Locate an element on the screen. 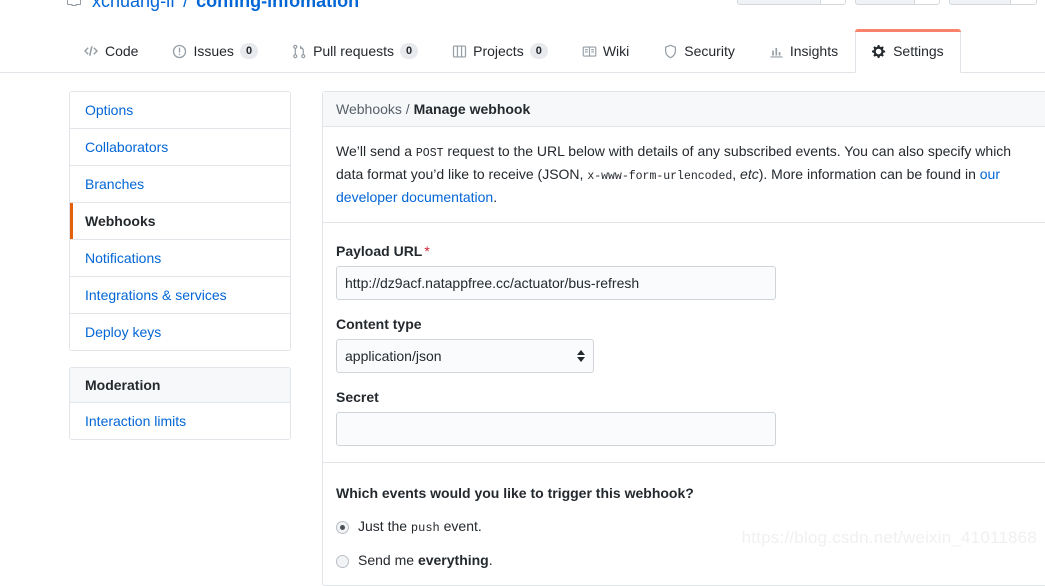 The image size is (1045, 586). radio-send-everything-label: Send me everything. is located at coordinates (425, 560).